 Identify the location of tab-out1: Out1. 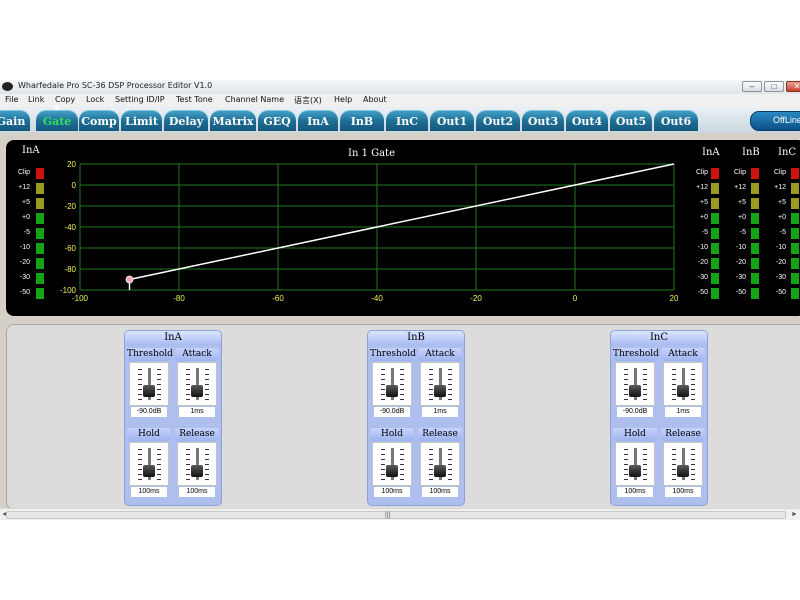
(452, 120).